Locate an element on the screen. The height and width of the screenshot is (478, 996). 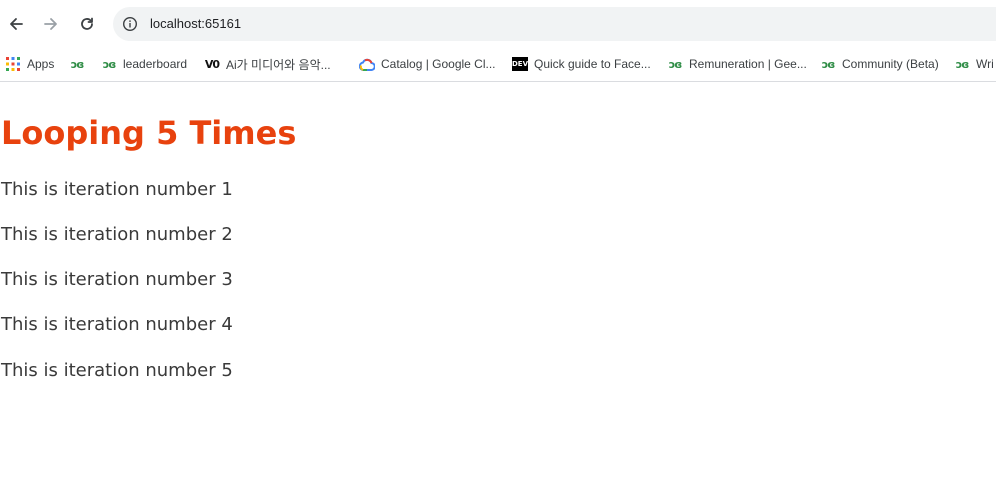
bookmark-write: ↄɞ Wri is located at coordinates (974, 64).